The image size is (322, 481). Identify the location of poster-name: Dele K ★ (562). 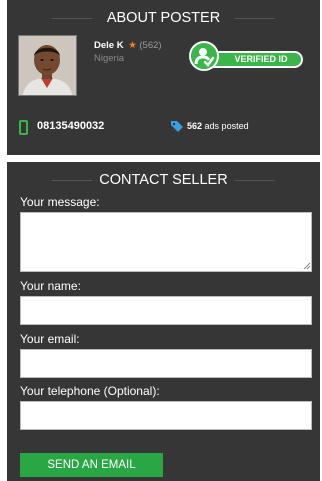
(128, 45).